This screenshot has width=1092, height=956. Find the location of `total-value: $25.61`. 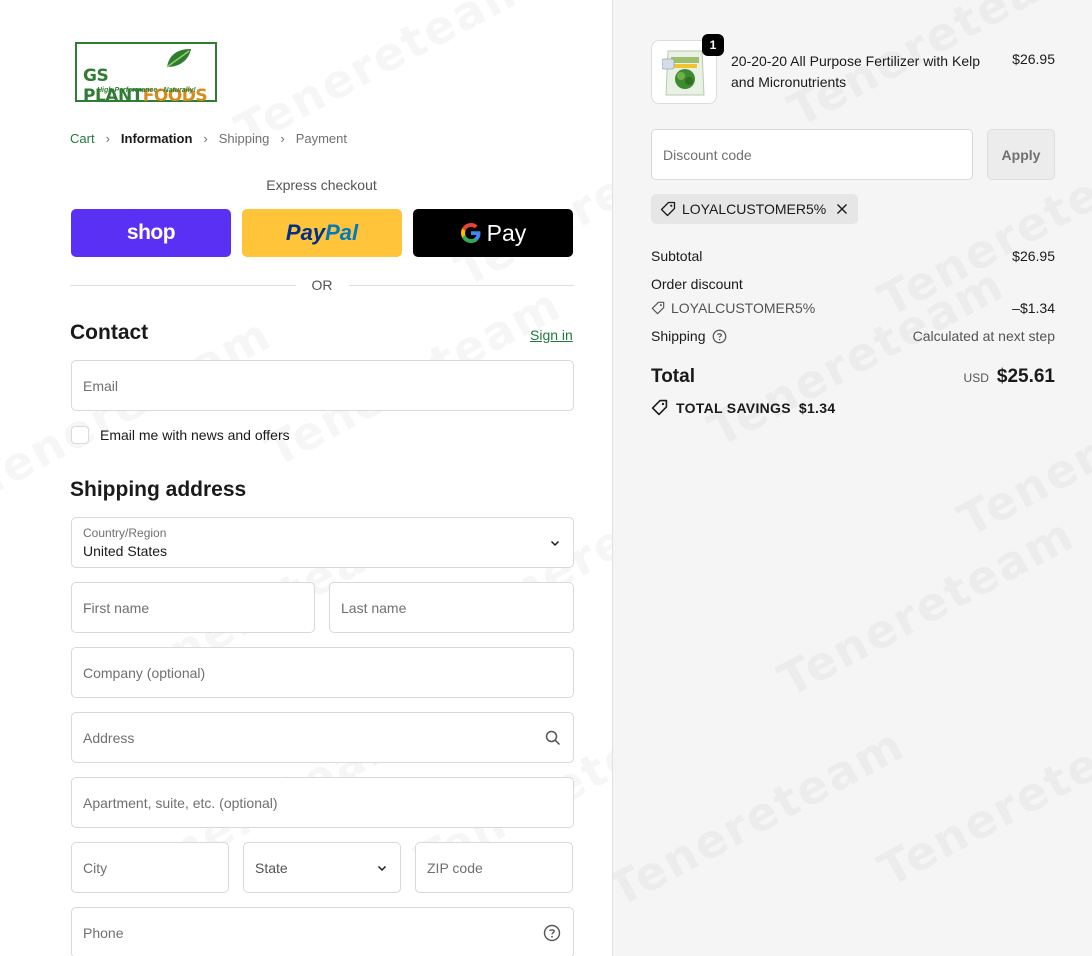

total-value: $25.61 is located at coordinates (1025, 376).